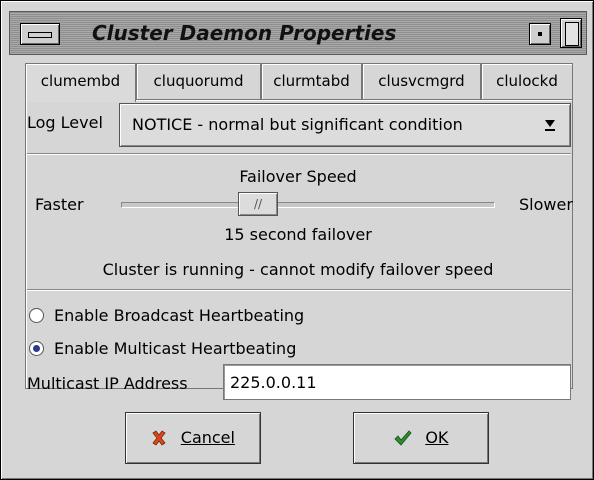 This screenshot has width=594, height=480. I want to click on slider-min-label: Faster, so click(59, 204).